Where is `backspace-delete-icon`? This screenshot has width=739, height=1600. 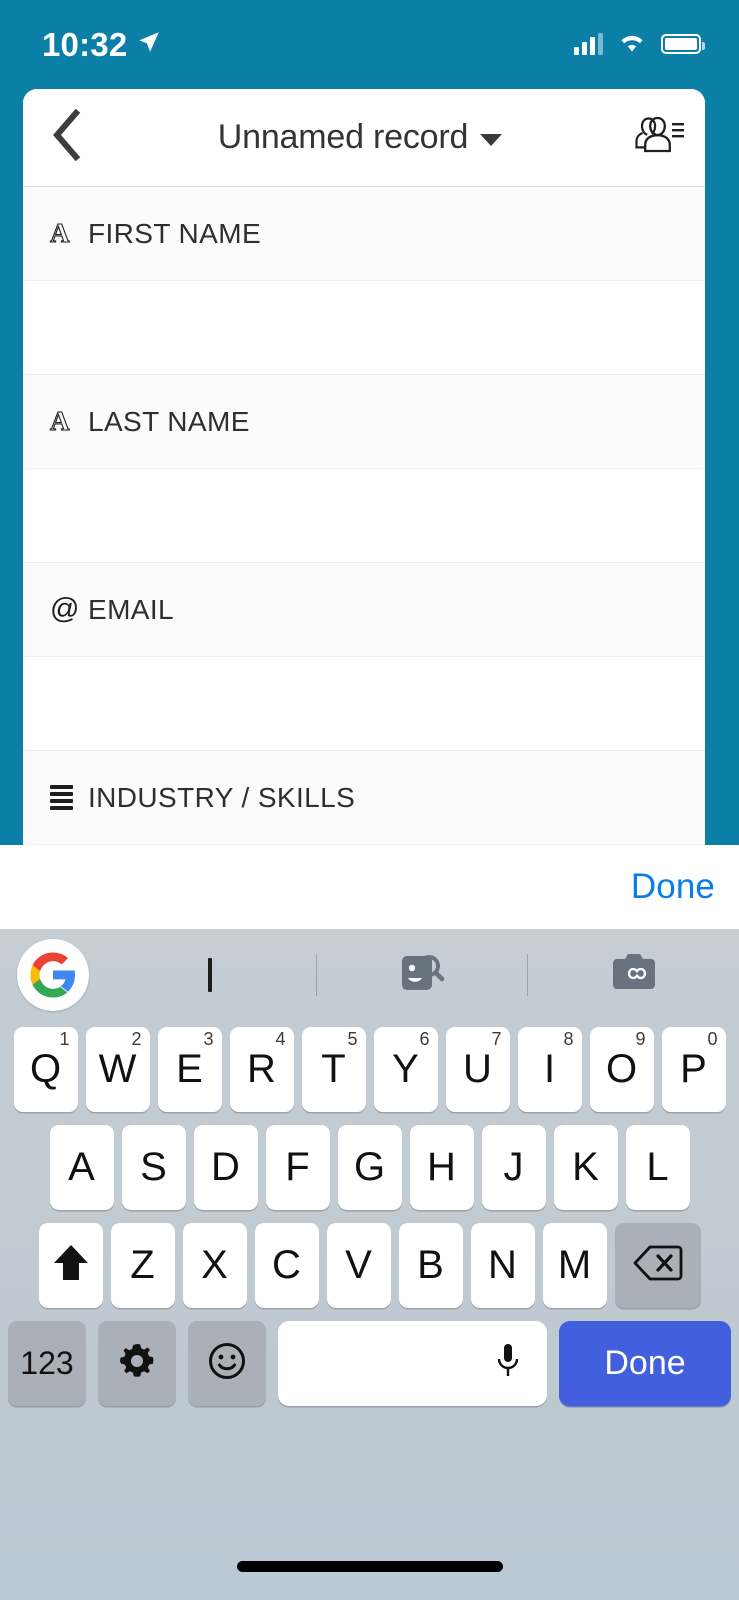 backspace-delete-icon is located at coordinates (658, 1265).